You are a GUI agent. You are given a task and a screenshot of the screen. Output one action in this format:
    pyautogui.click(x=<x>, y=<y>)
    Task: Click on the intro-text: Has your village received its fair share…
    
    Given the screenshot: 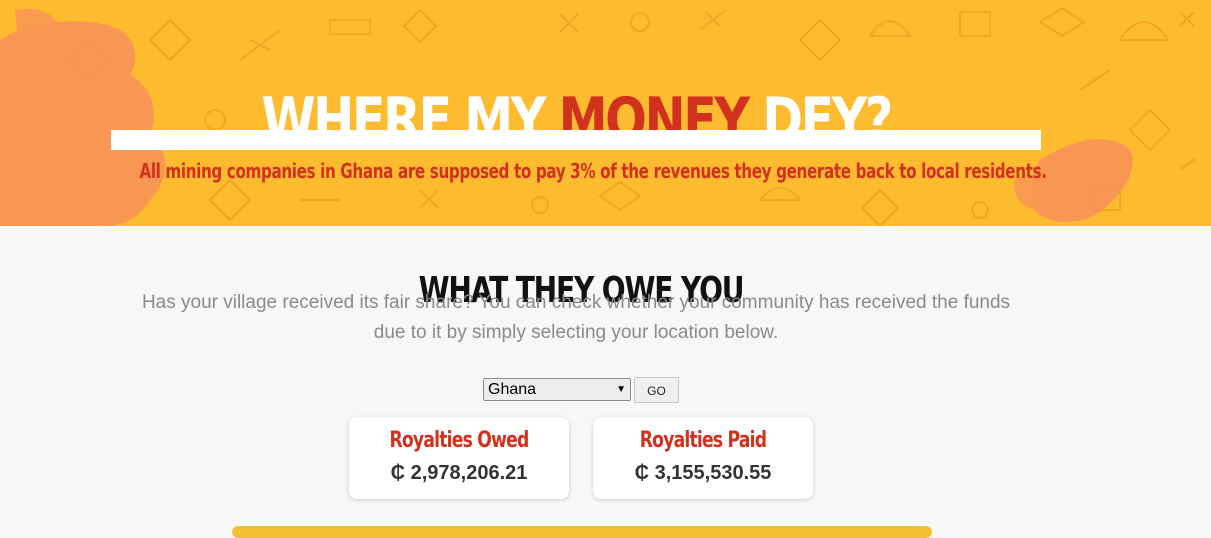 What is the action you would take?
    pyautogui.click(x=576, y=317)
    